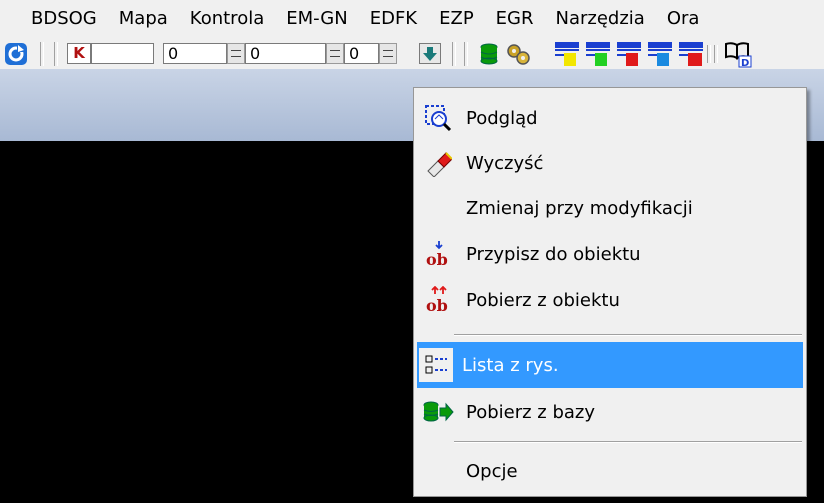 This screenshot has height=503, width=824. I want to click on arrow-down-icon, so click(430, 54).